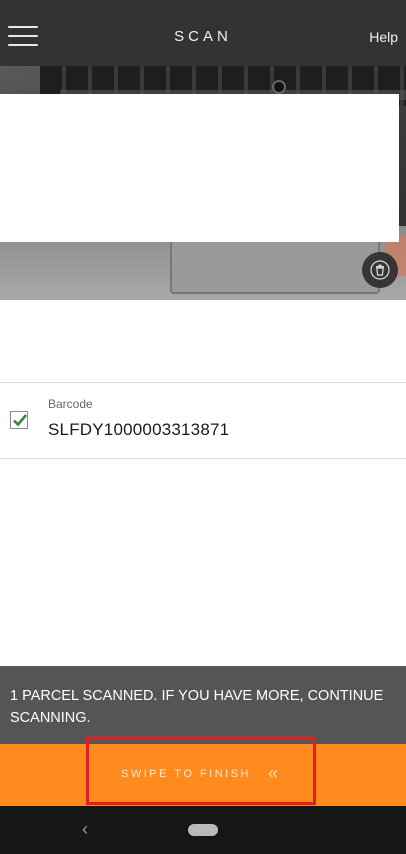  Describe the element at coordinates (203, 36) in the screenshot. I see `page-title: SCAN` at that location.